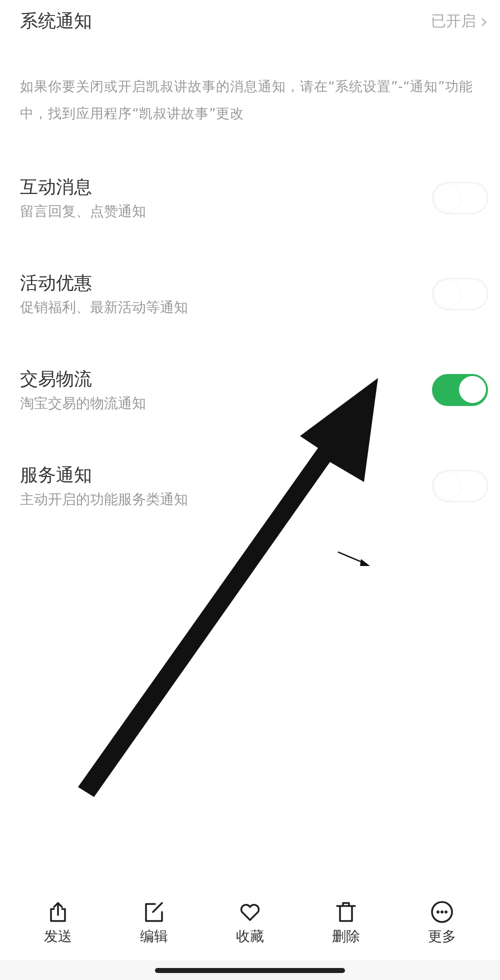 Image resolution: width=500 pixels, height=980 pixels. I want to click on toolbar-button: 收藏, so click(250, 923).